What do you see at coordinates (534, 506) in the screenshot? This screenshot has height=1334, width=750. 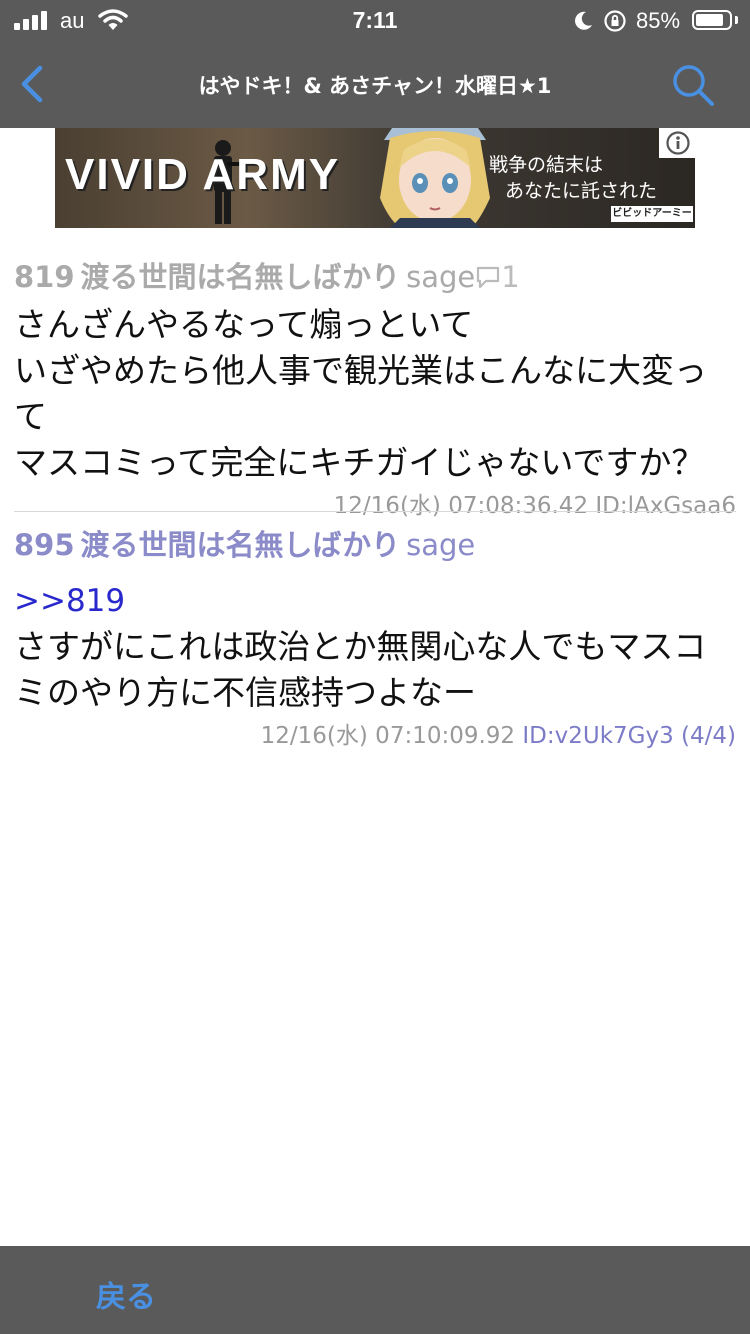 I see `post-meta: 12/16(水) 07:08:36.42 ID:lAxGsaa6` at bounding box center [534, 506].